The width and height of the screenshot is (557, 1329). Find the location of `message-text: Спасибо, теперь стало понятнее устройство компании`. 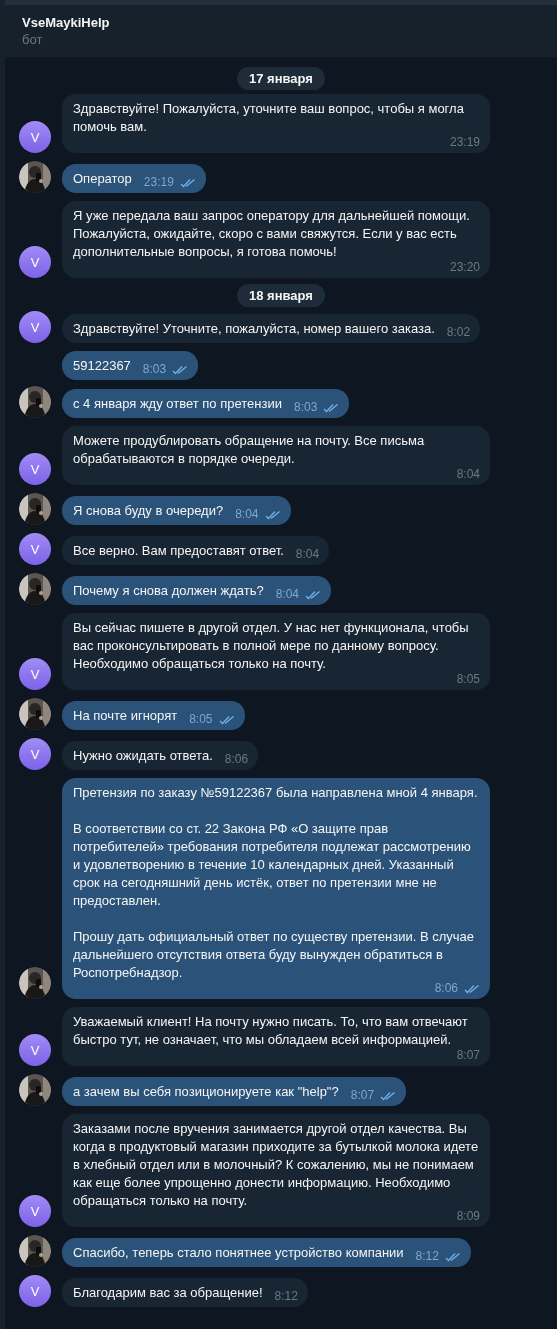

message-text: Спасибо, теперь стало понятнее устройство компании is located at coordinates (238, 1253).